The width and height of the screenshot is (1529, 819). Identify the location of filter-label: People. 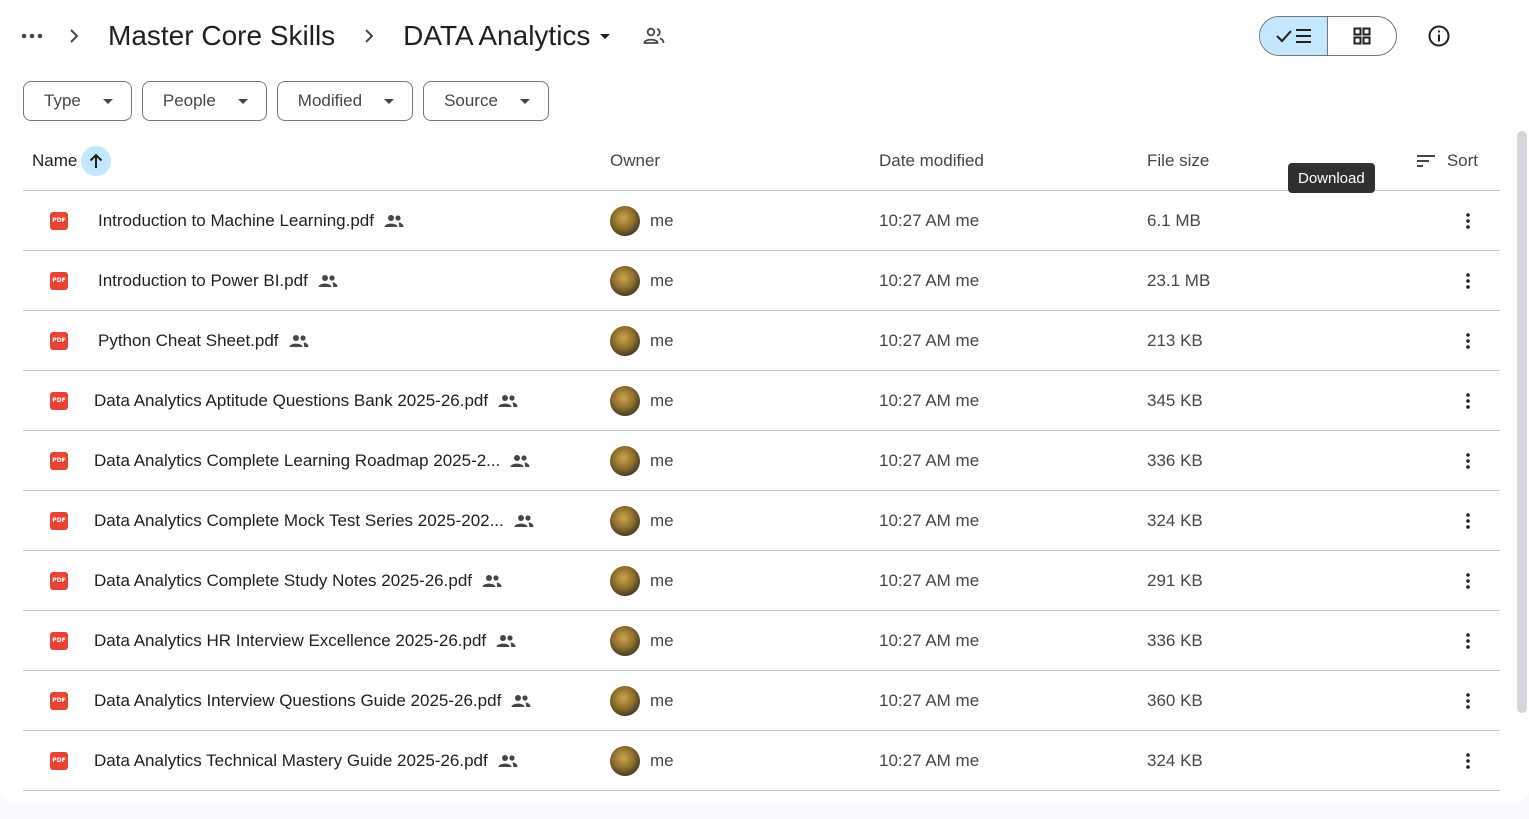
(189, 100).